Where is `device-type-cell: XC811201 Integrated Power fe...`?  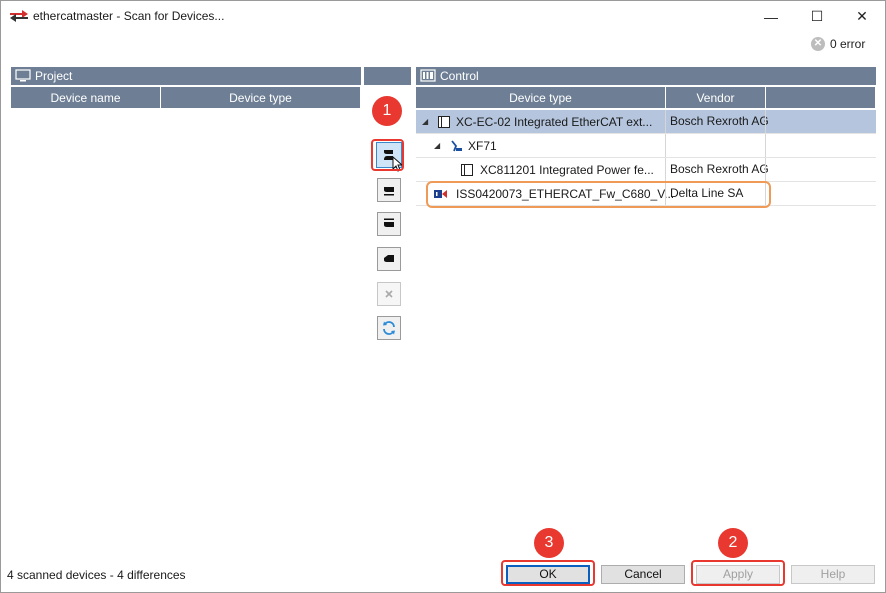 device-type-cell: XC811201 Integrated Power fe... is located at coordinates (567, 170).